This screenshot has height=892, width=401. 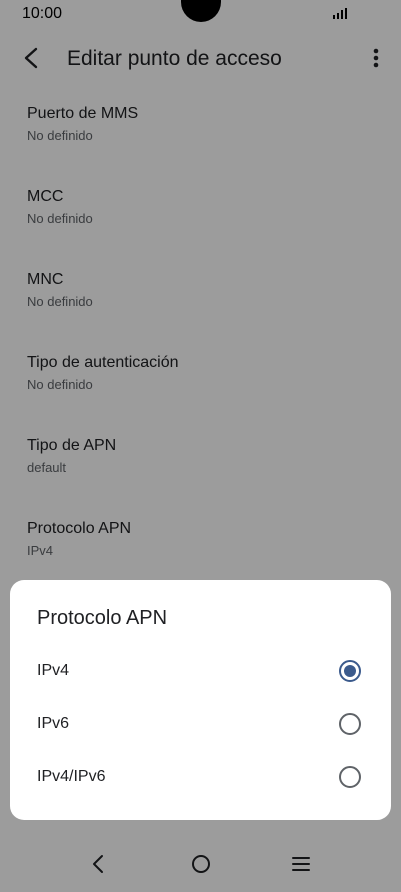 What do you see at coordinates (200, 672) in the screenshot?
I see `option-ipv4: IPv4` at bounding box center [200, 672].